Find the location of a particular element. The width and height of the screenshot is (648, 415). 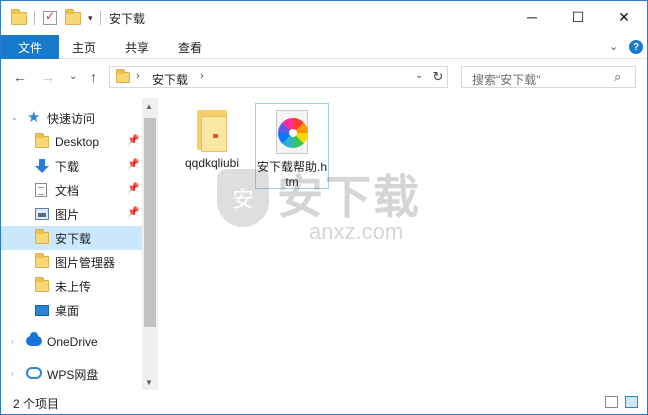

sidebar-item-wps: › WPS网盘 is located at coordinates (71, 374).